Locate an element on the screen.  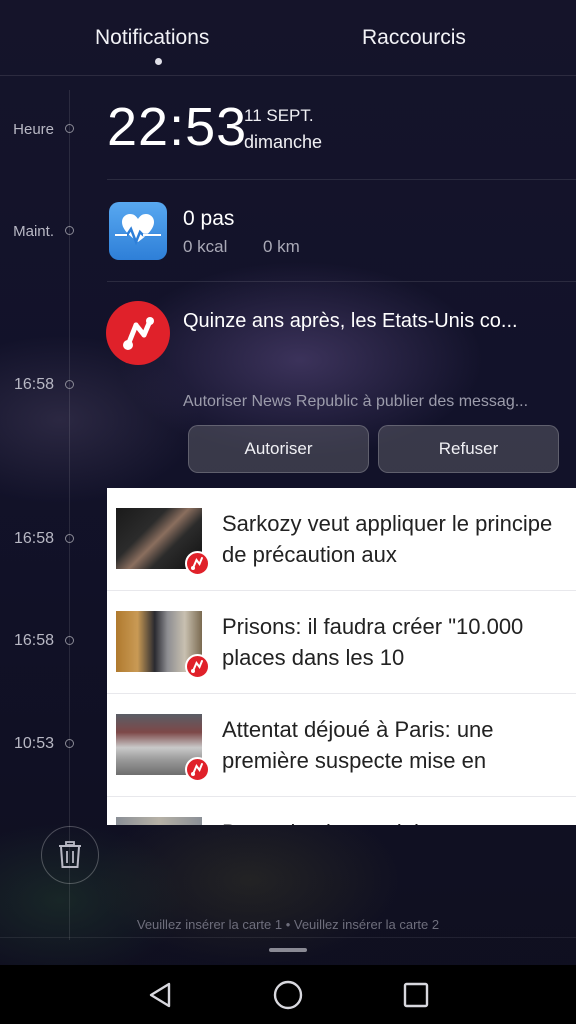
clock-time: 22:53 is located at coordinates (177, 127).